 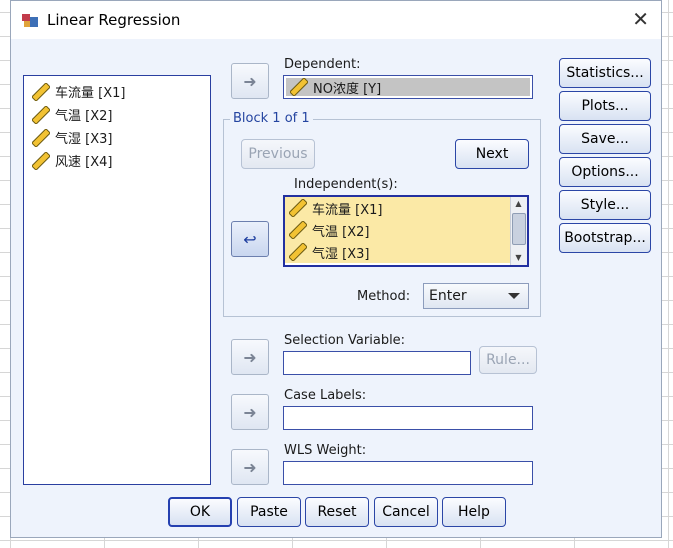 I want to click on paste-button: Paste, so click(x=269, y=512).